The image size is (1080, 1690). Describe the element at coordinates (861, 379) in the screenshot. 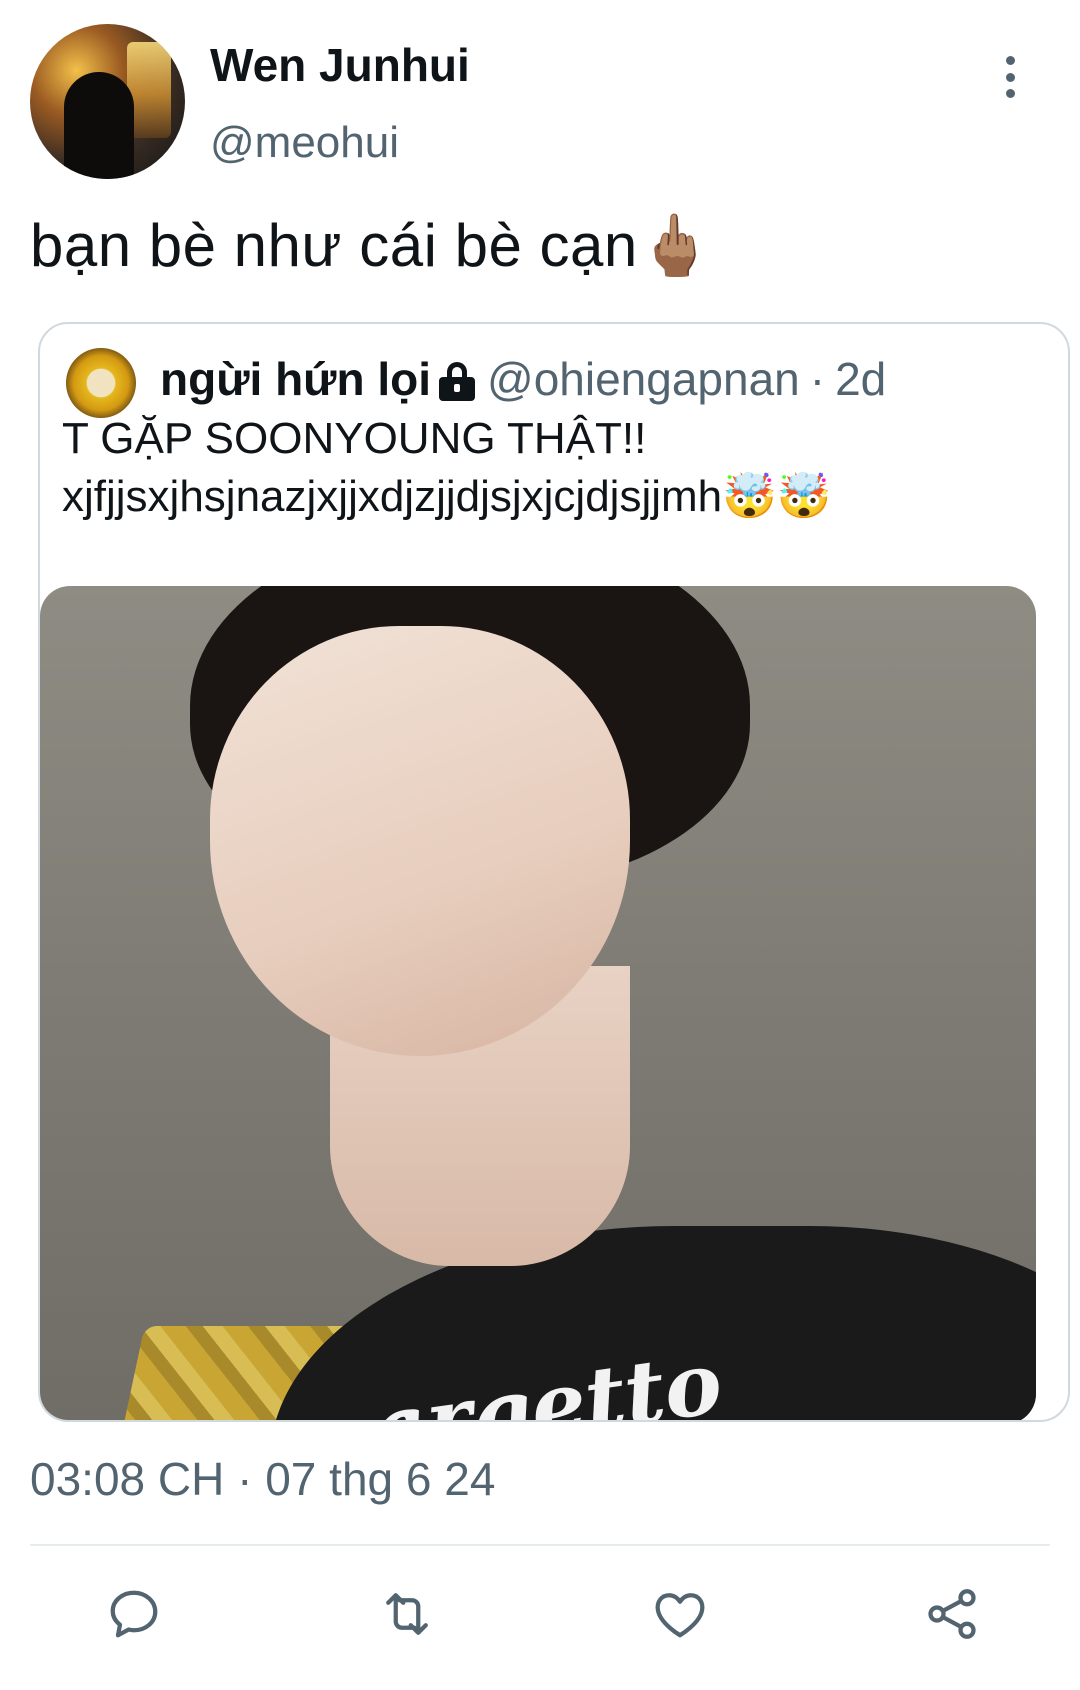

I see `quoted-tweet-age: 2d` at that location.